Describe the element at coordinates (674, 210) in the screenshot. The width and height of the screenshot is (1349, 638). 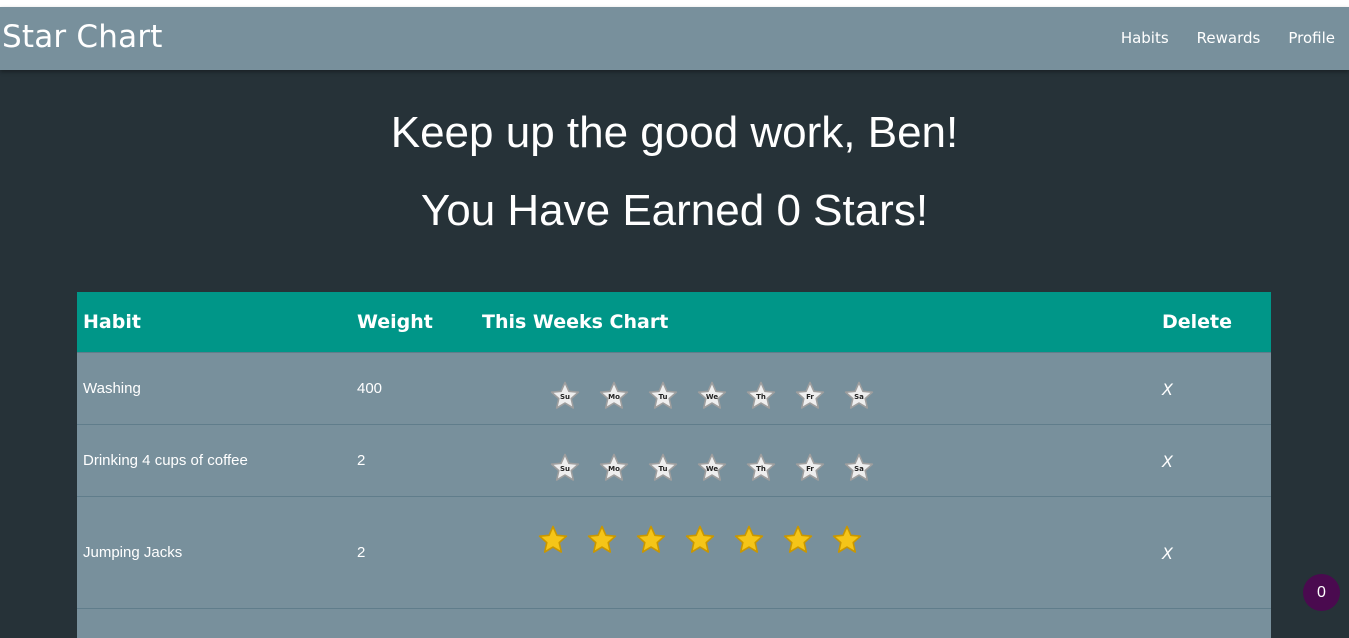
I see `stars-earned-heading: You Have Earned 0 Stars!` at that location.